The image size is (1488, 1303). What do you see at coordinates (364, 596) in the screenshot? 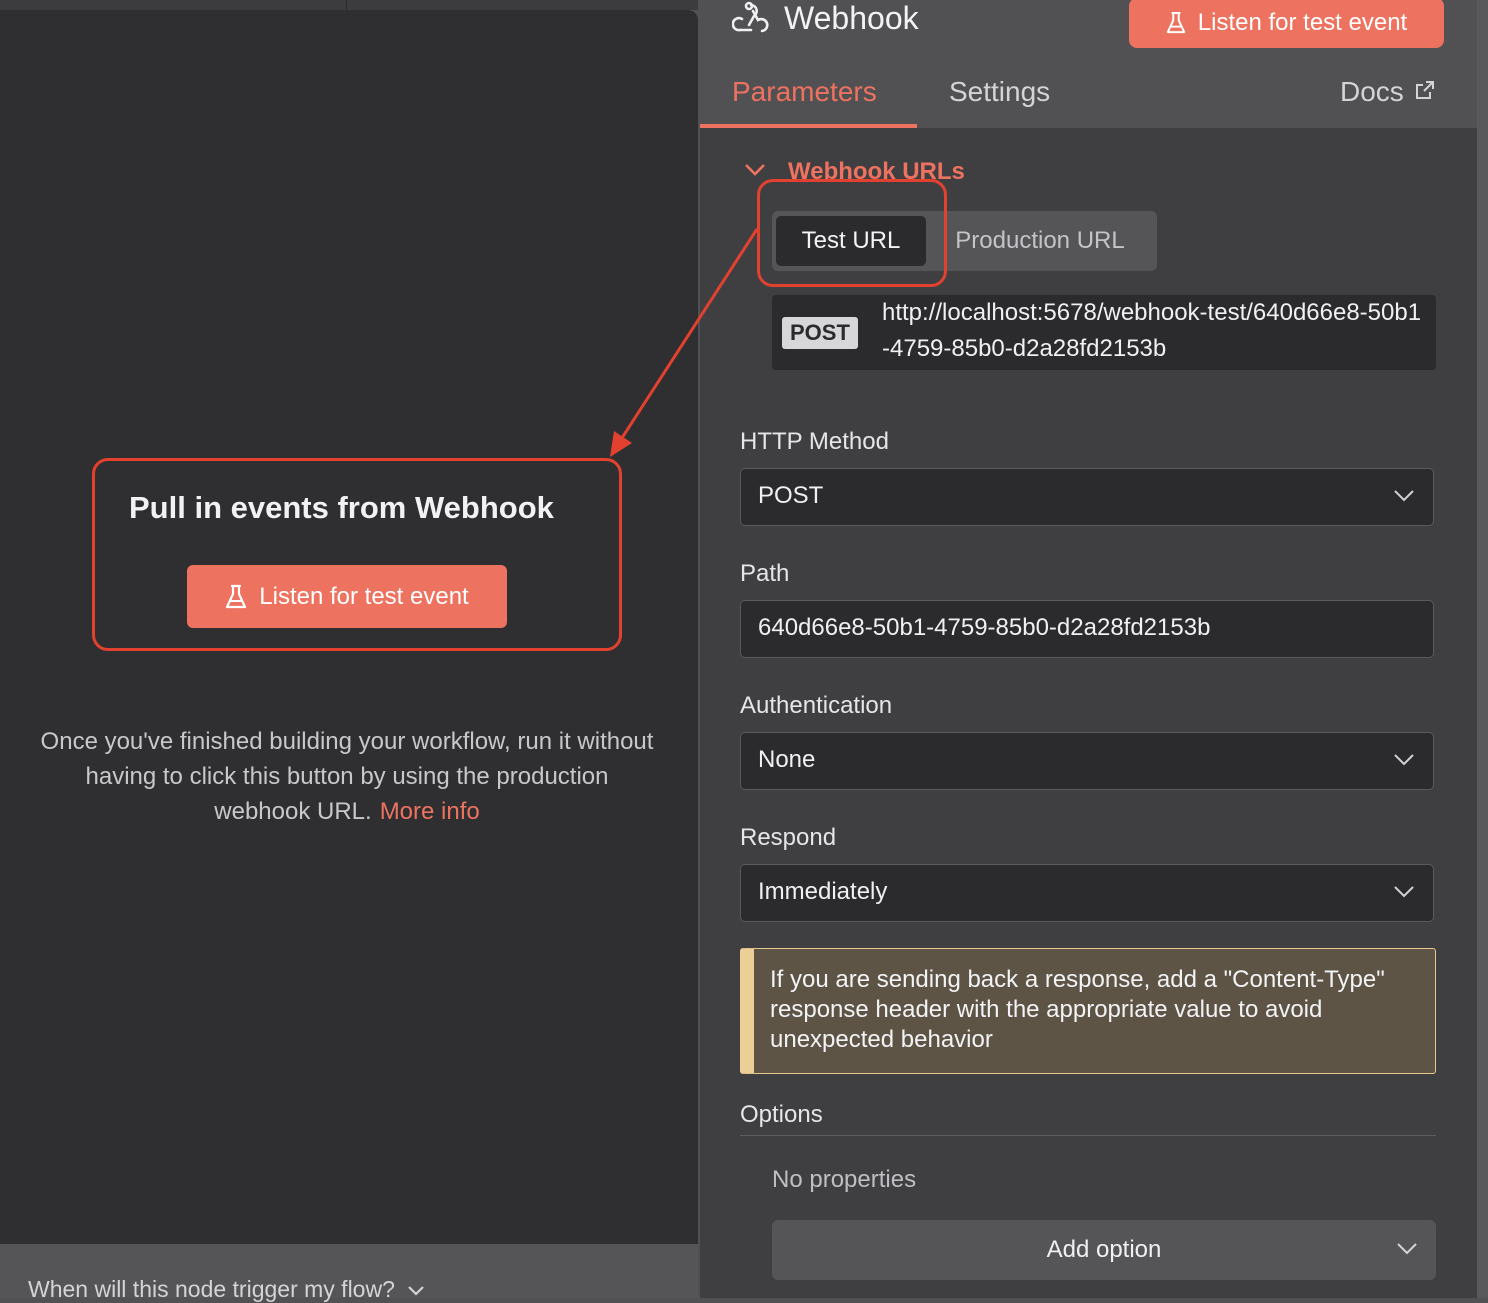
I see `listen-button-label: Listen for test event` at bounding box center [364, 596].